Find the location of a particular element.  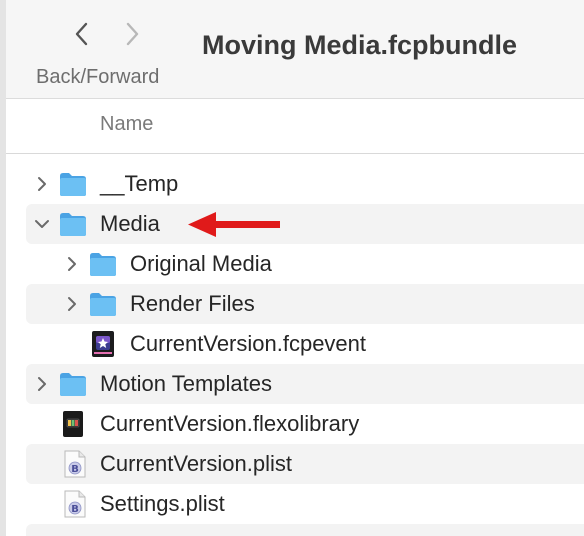

disclosure-expanded-icon is located at coordinates (42, 224).